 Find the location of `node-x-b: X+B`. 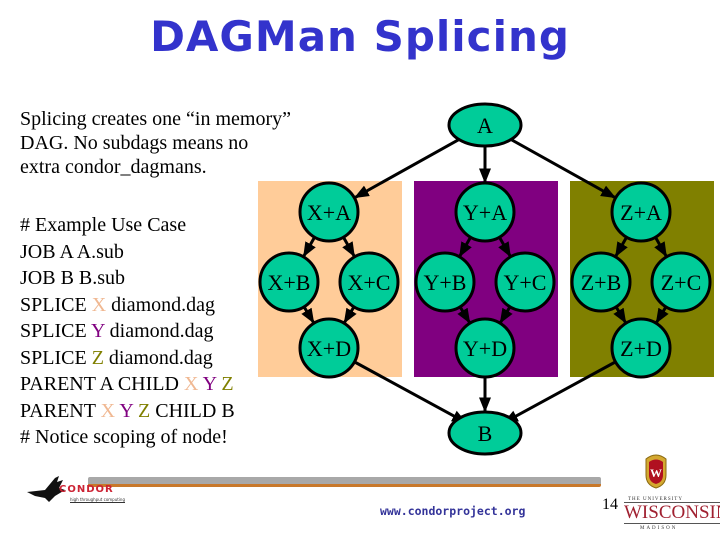

node-x-b: X+B is located at coordinates (289, 282).